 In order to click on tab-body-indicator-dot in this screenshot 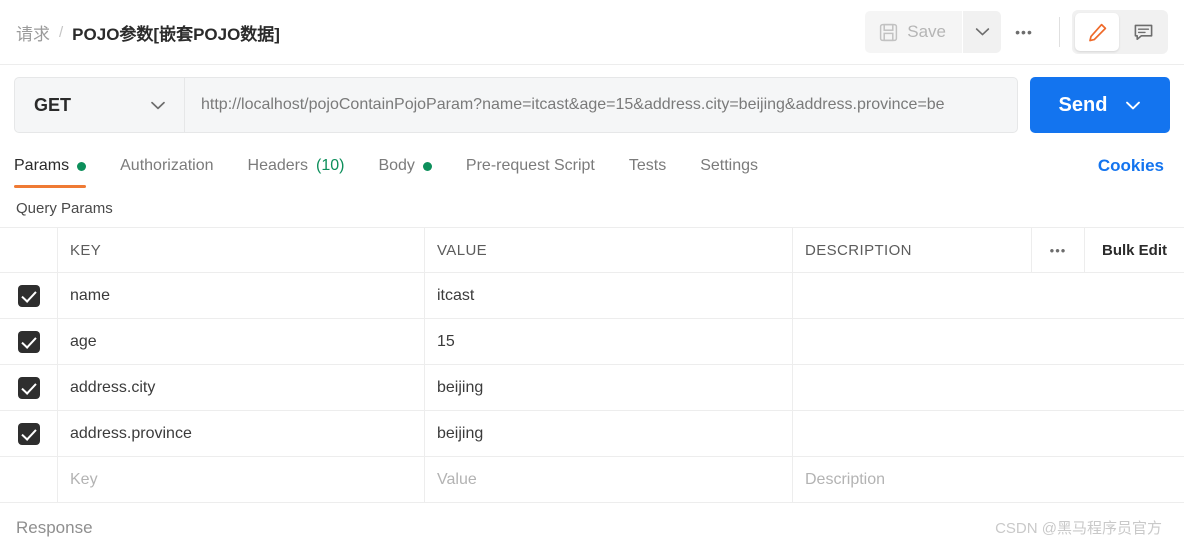, I will do `click(427, 166)`.